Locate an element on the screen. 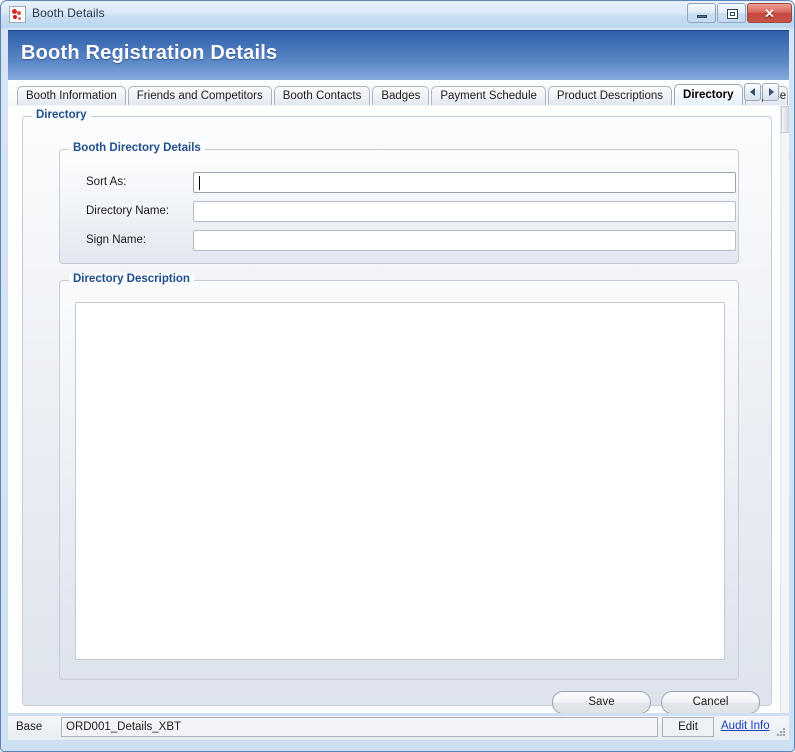 This screenshot has height=752, width=795. window-title: Booth Details is located at coordinates (68, 13).